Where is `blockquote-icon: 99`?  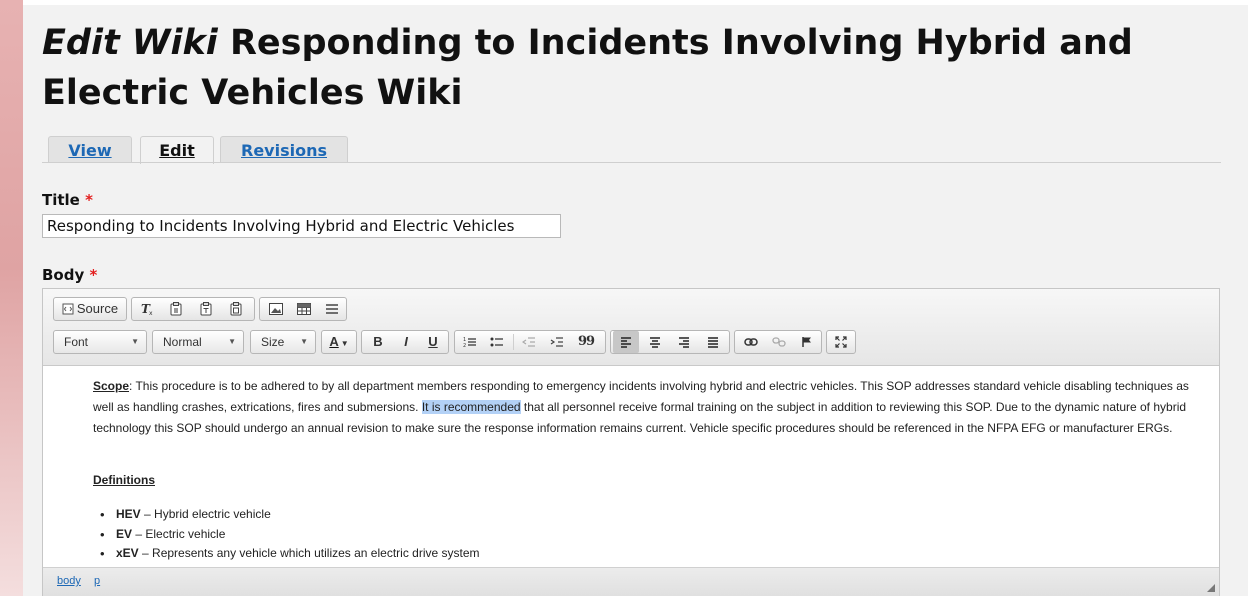 blockquote-icon: 99 is located at coordinates (586, 341).